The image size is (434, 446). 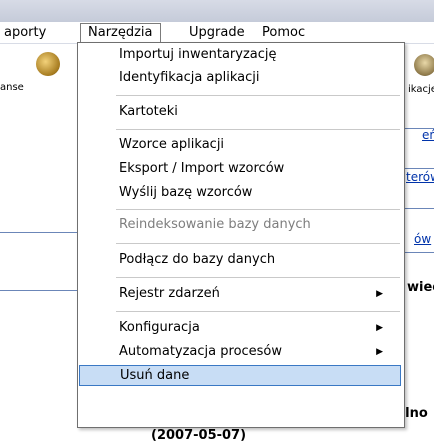 What do you see at coordinates (424, 65) in the screenshot?
I see `application-icon` at bounding box center [424, 65].